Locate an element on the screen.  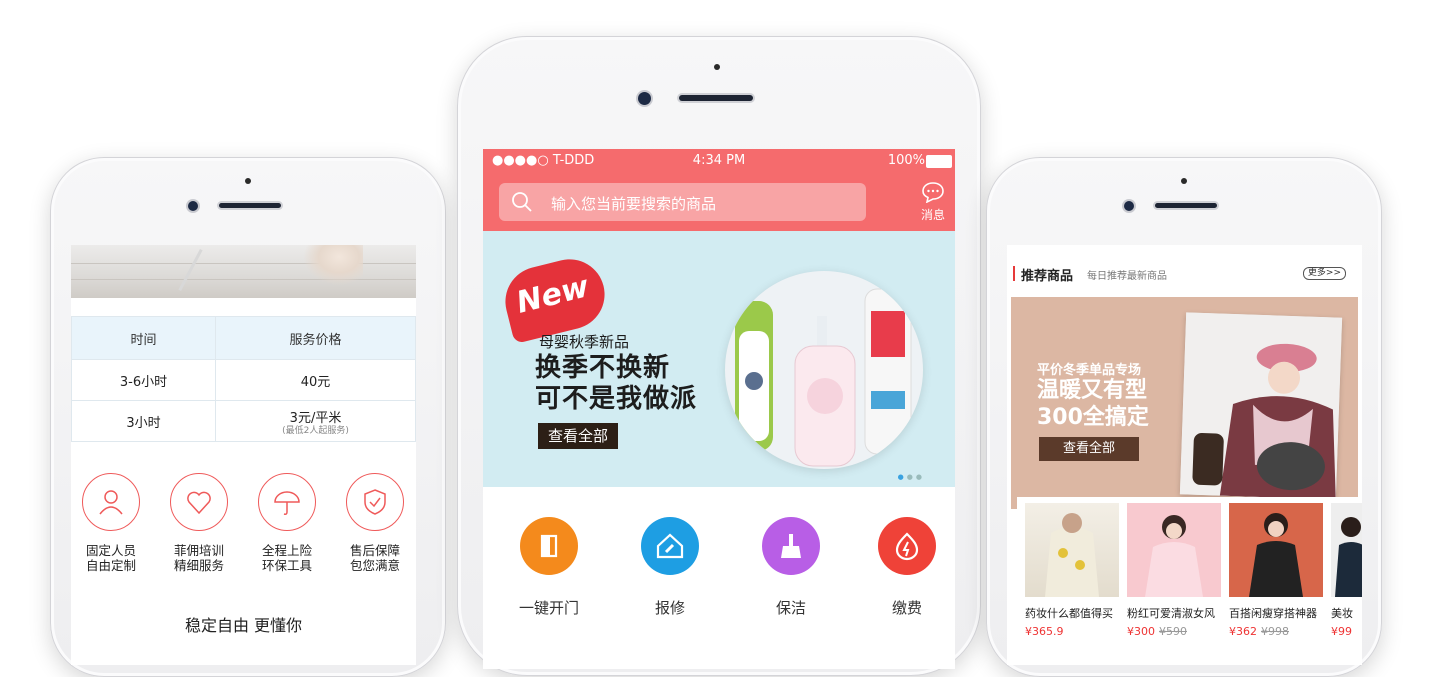
quick-action-cleaning: 保洁 is located at coordinates (791, 567).